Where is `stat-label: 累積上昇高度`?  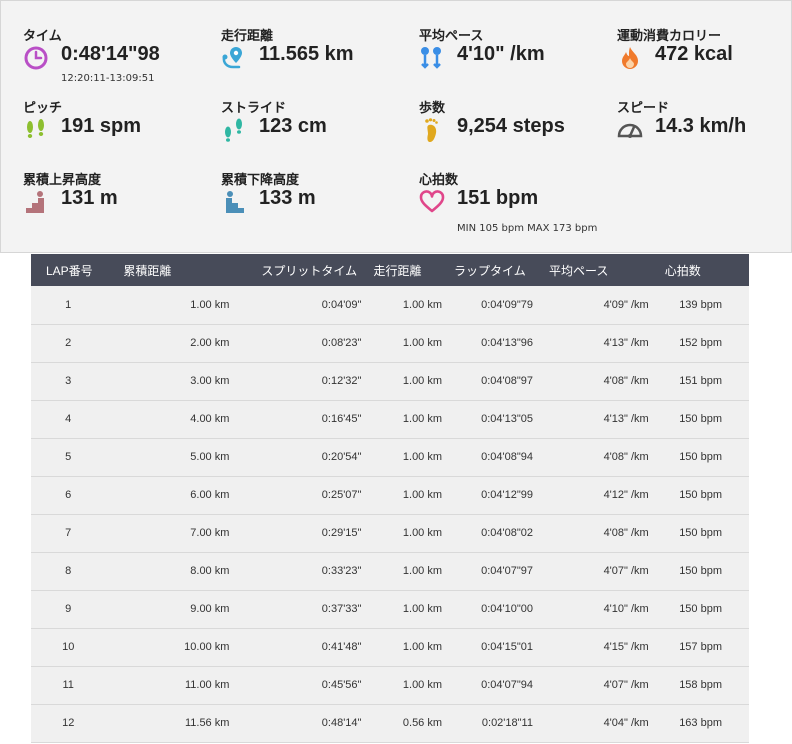 stat-label: 累積上昇高度 is located at coordinates (62, 180).